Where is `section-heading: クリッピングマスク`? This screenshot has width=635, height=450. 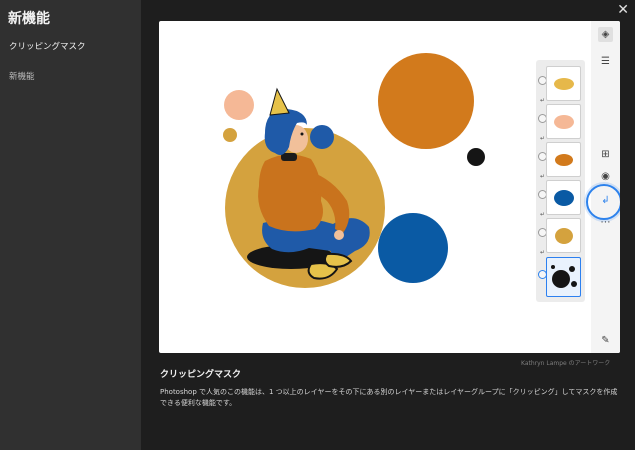
section-heading: クリッピングマスク is located at coordinates (201, 375).